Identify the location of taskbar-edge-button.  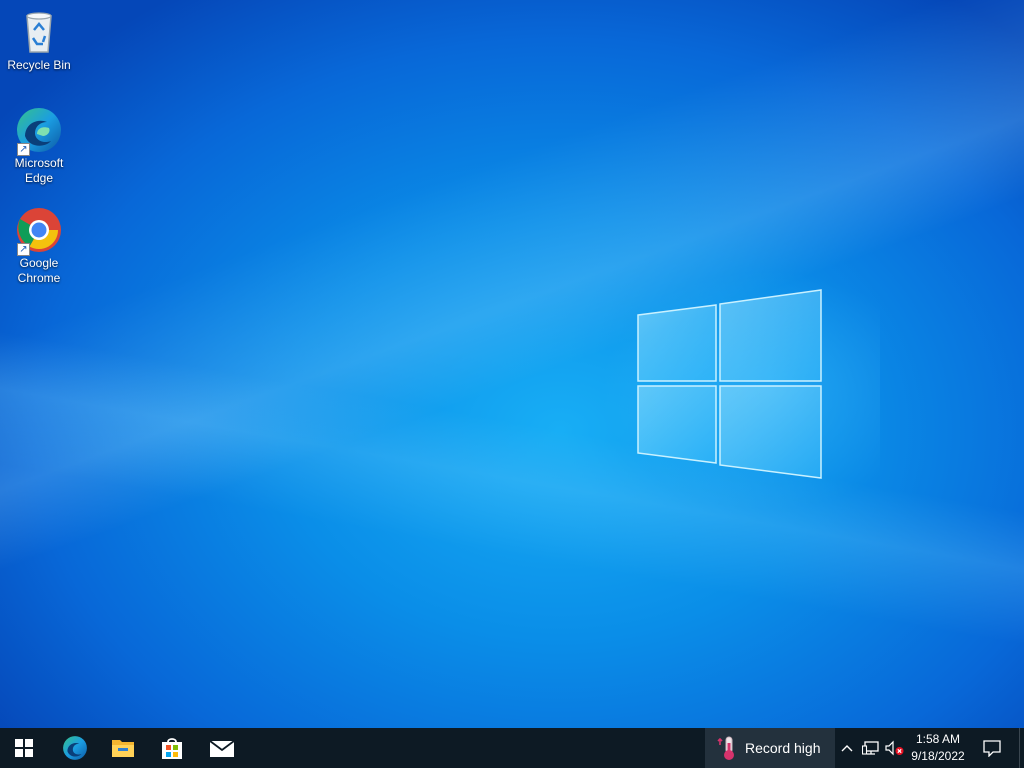
(75, 748).